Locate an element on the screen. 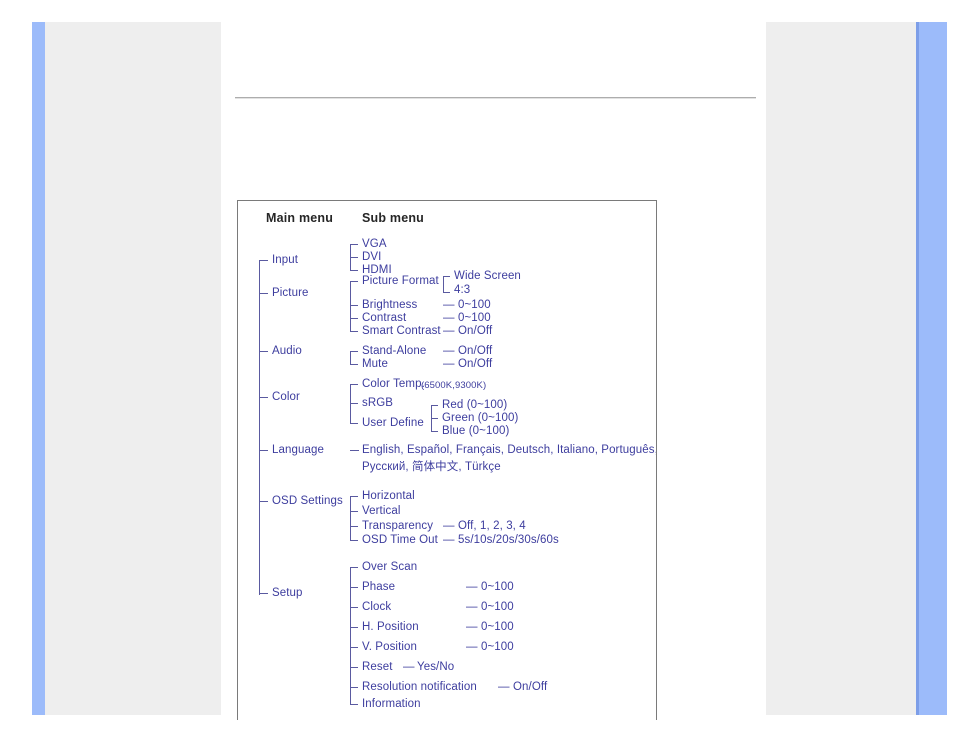 Image resolution: width=954 pixels, height=738 pixels. main-item-audio: Audio is located at coordinates (287, 351).